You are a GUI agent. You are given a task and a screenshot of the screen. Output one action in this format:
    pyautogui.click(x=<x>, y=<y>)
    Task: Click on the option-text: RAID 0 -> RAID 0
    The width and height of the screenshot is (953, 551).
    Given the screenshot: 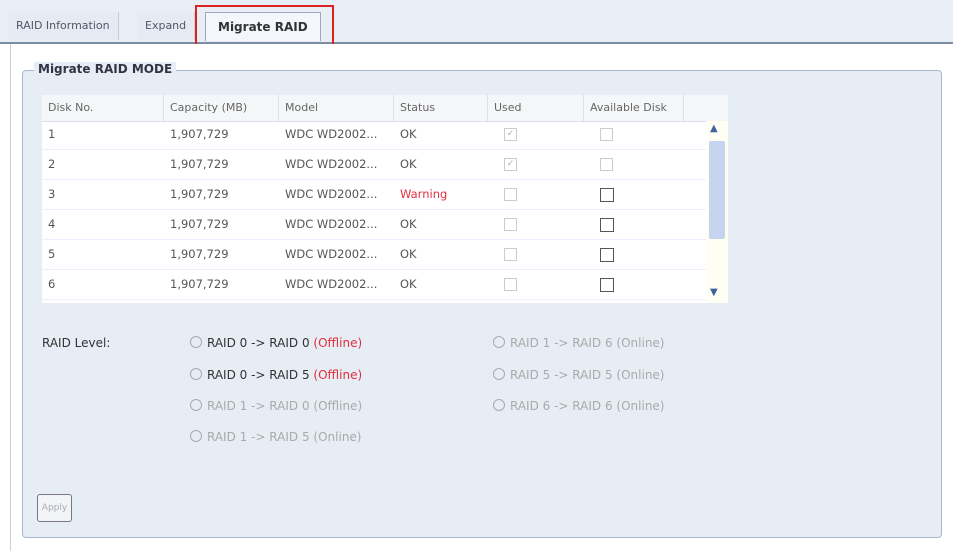 What is the action you would take?
    pyautogui.click(x=258, y=343)
    